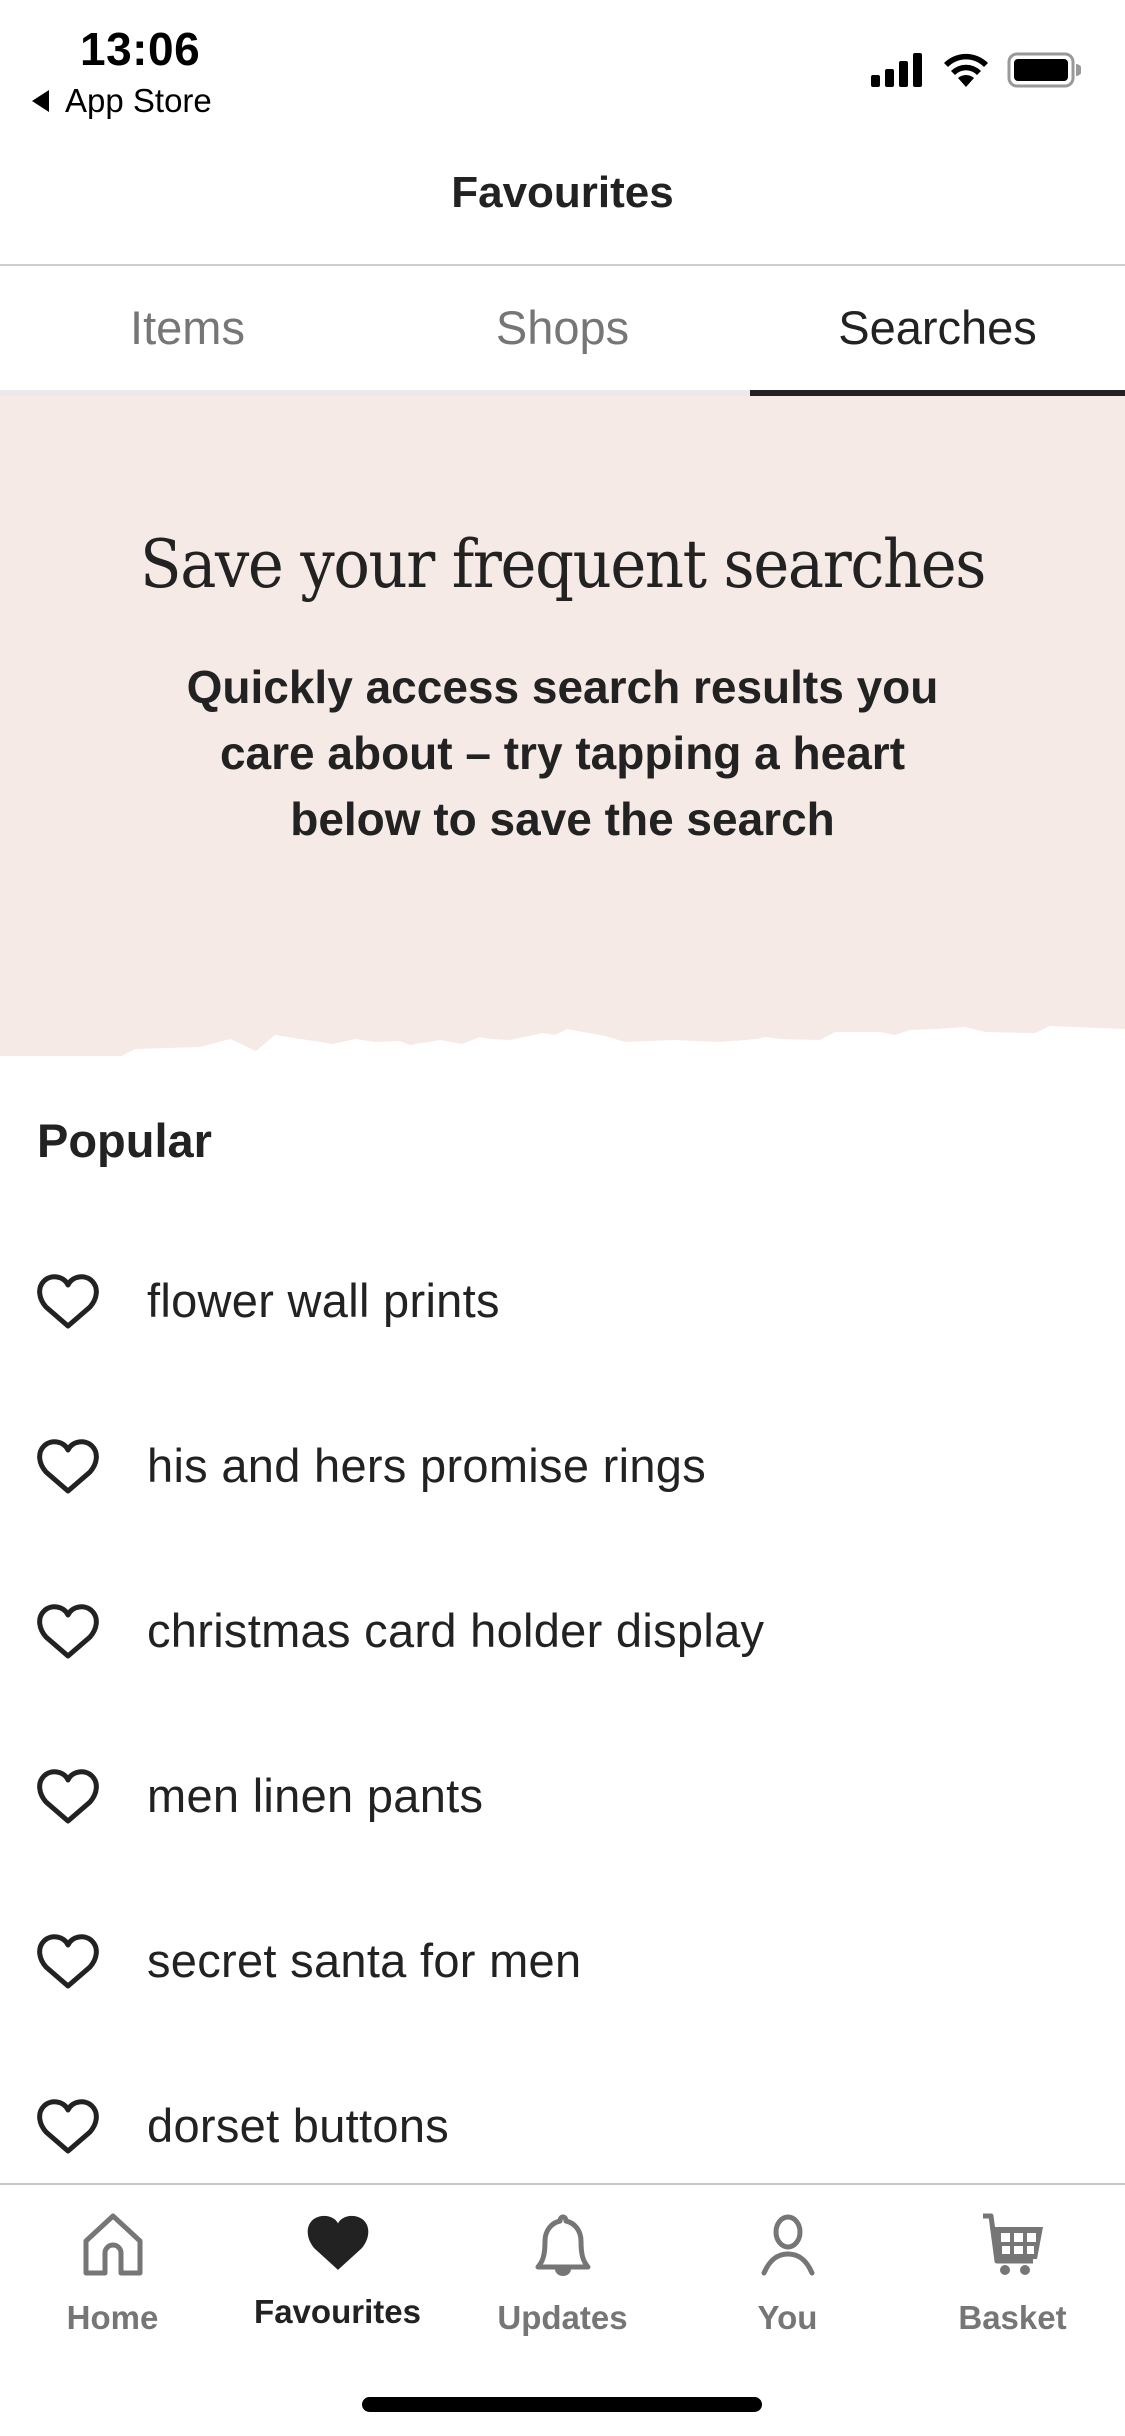 The height and width of the screenshot is (2436, 1125). Describe the element at coordinates (124, 1140) in the screenshot. I see `popular-heading: Popular` at that location.